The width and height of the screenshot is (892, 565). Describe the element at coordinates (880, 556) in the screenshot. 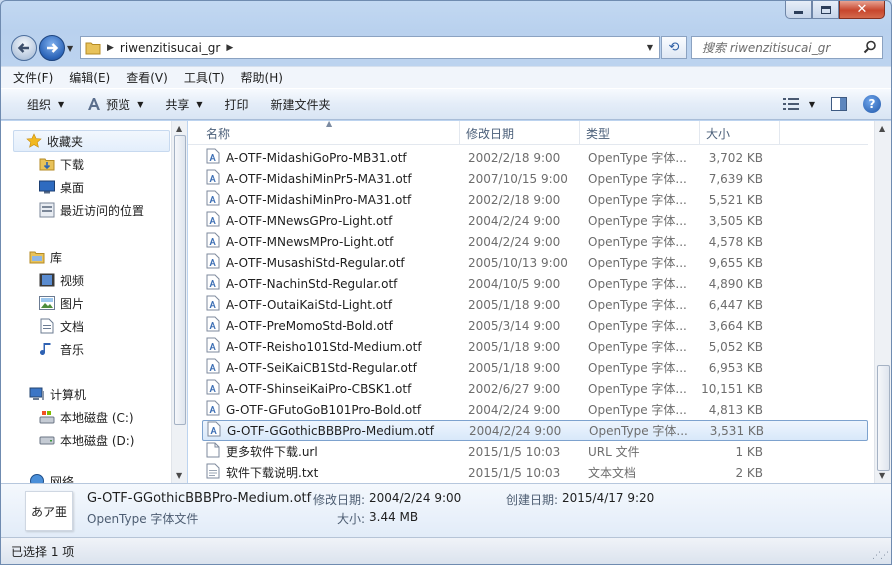

I see `resize-grip-icon: ⋰⋰` at that location.